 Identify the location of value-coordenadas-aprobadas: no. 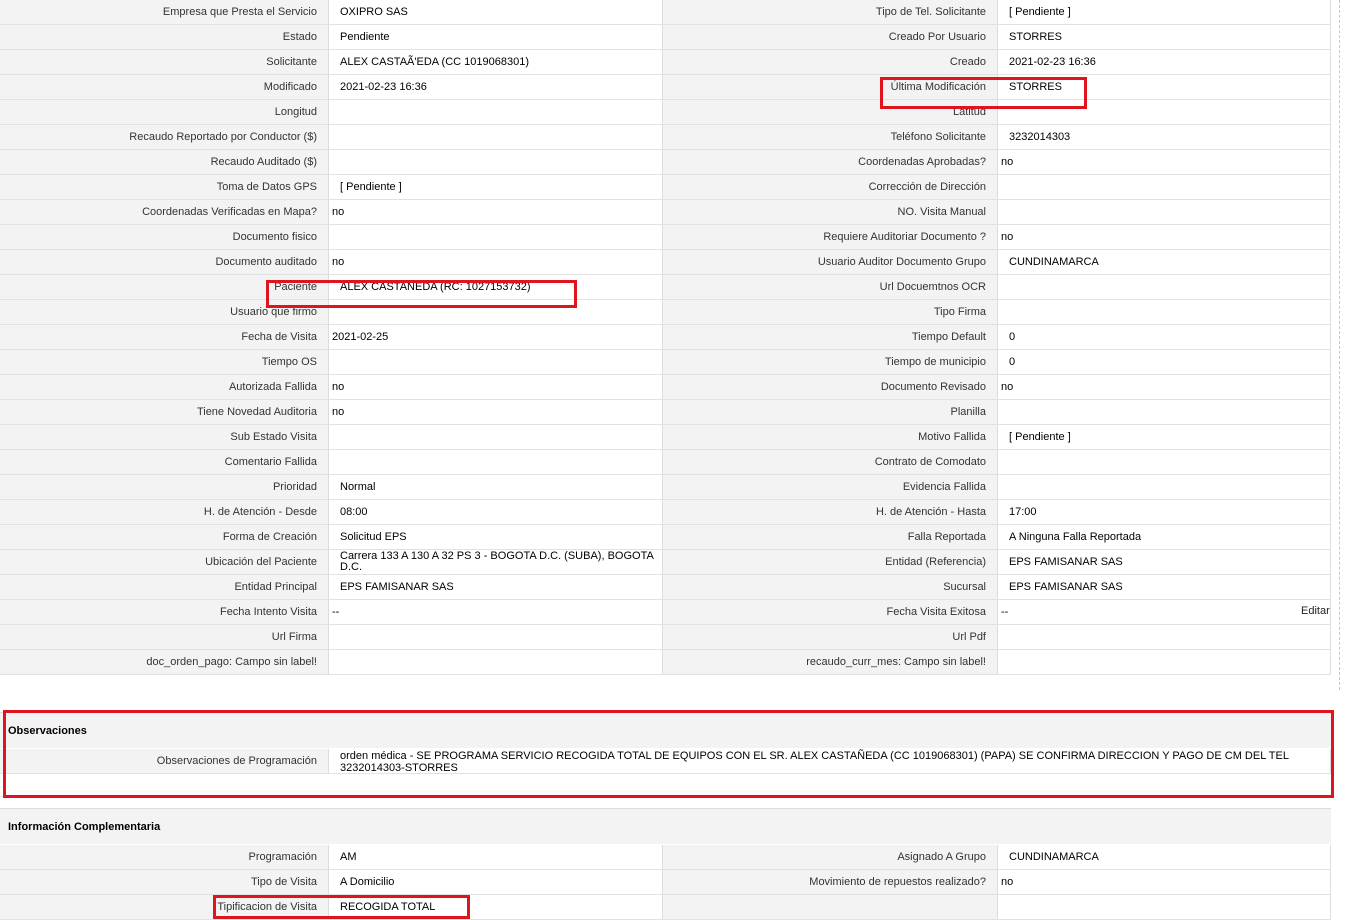
(1164, 162).